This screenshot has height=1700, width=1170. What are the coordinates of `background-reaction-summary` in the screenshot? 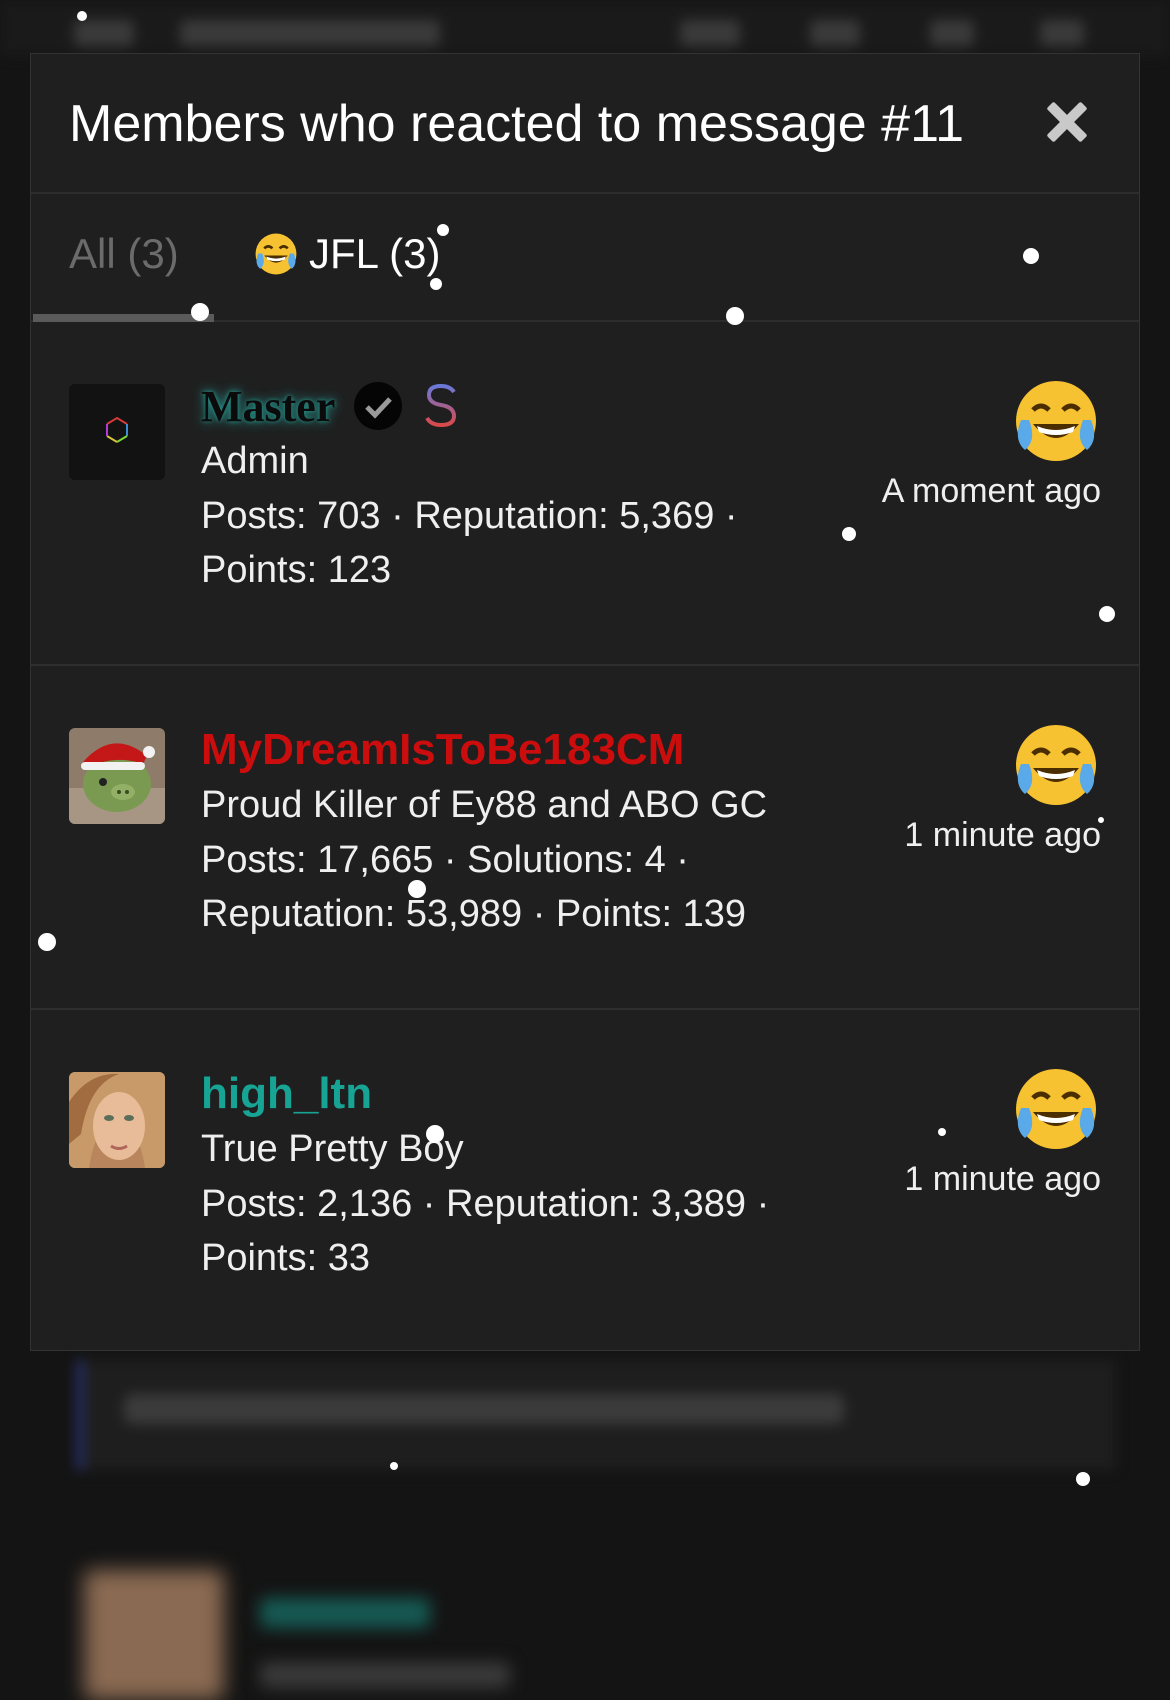 It's located at (596, 1415).